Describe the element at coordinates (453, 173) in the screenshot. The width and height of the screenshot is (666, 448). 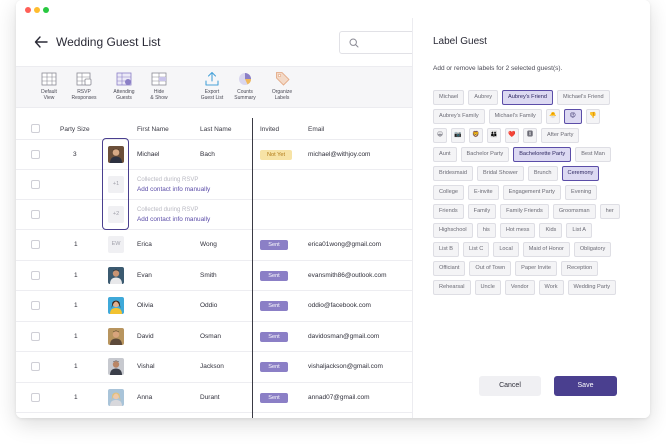
I see `label-chip: Bridesmaid` at that location.